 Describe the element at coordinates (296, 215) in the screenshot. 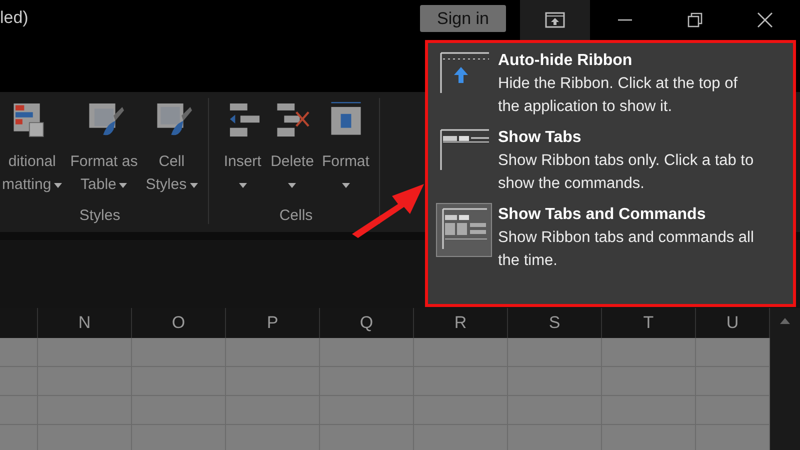

I see `group-label: Cells` at that location.